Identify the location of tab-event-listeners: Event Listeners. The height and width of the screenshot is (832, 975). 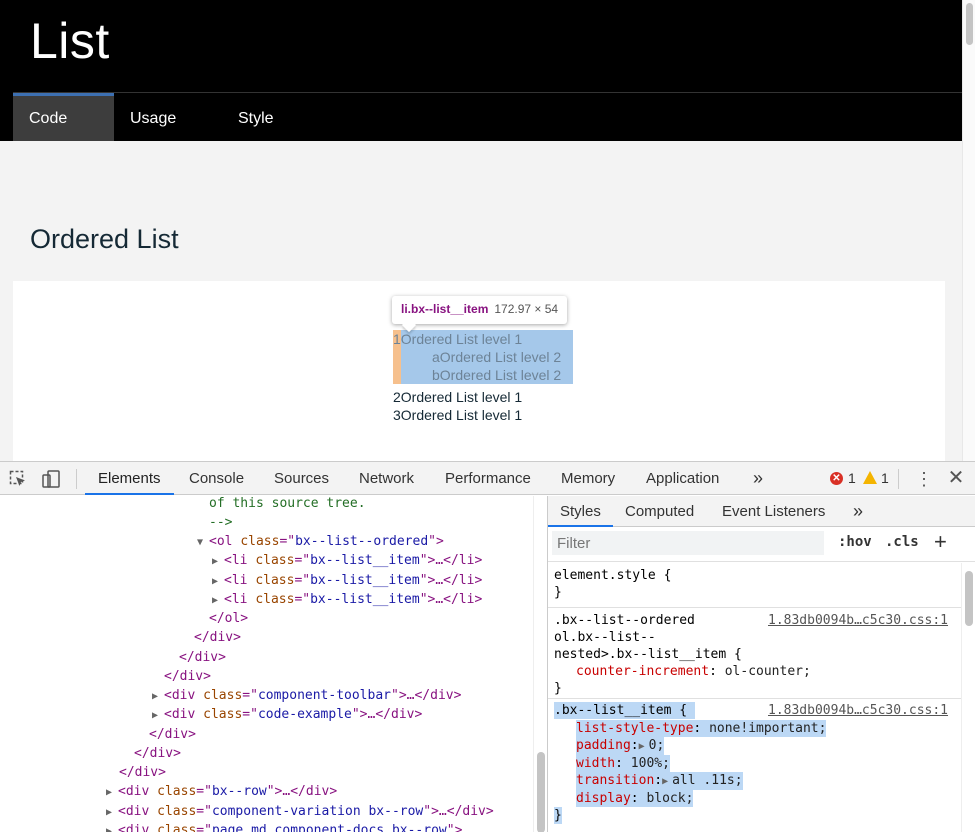
(773, 511).